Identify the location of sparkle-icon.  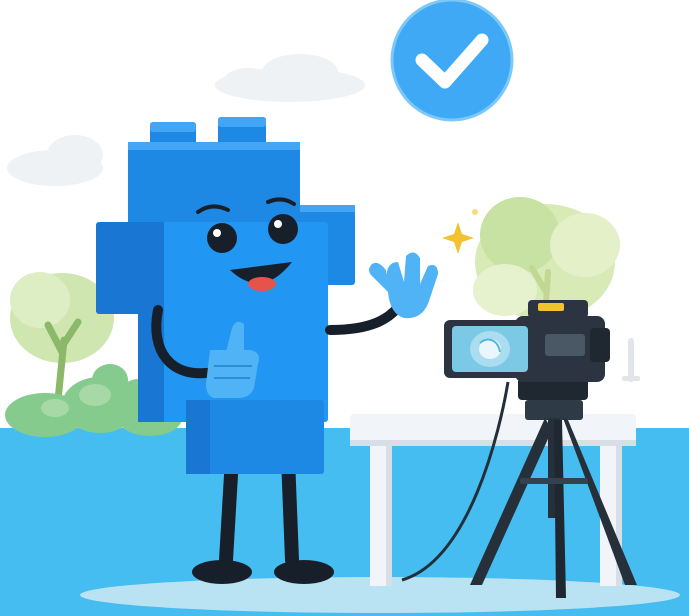
(460, 231).